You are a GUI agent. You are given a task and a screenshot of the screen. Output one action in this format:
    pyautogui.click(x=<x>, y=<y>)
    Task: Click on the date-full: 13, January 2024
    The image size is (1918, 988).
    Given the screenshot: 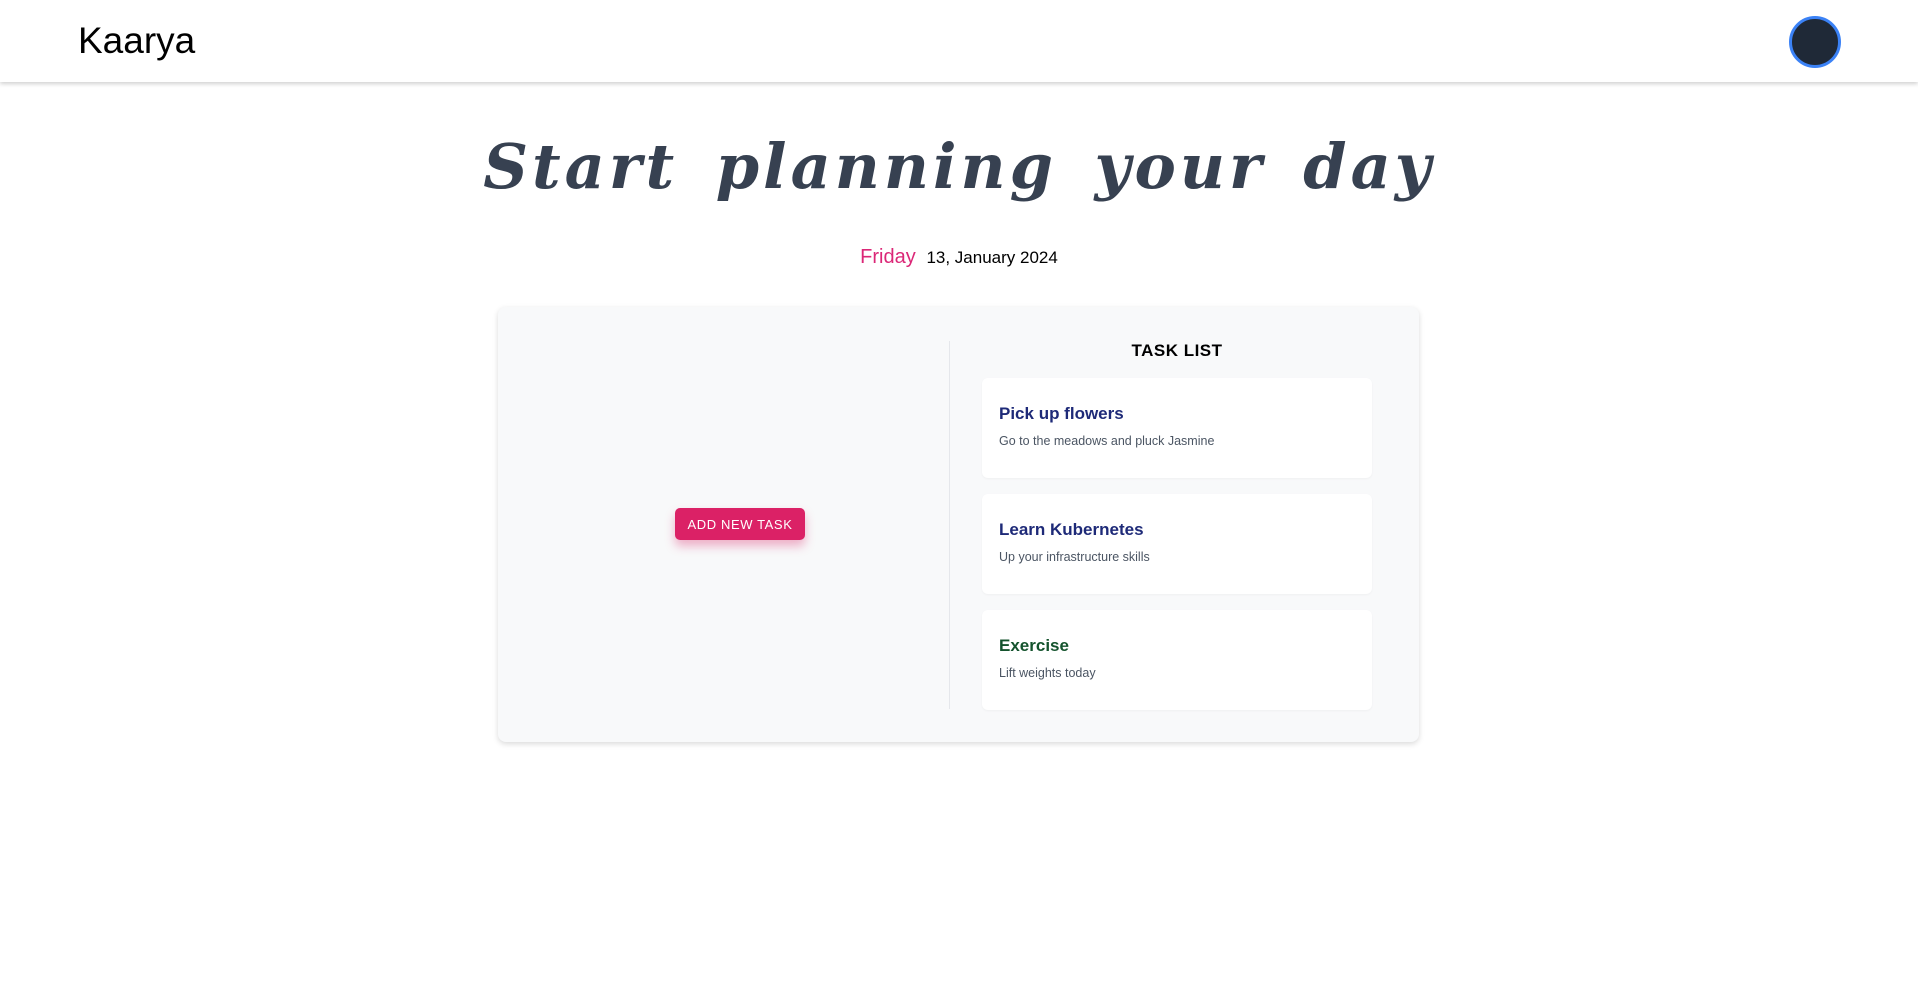 What is the action you would take?
    pyautogui.click(x=992, y=257)
    